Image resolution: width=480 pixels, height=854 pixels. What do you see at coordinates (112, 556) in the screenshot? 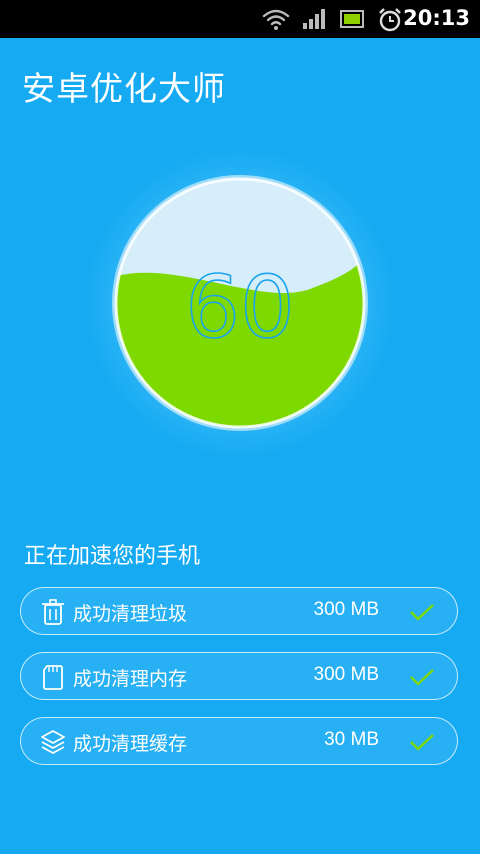
I see `status-heading: 正在加速您的手机` at bounding box center [112, 556].